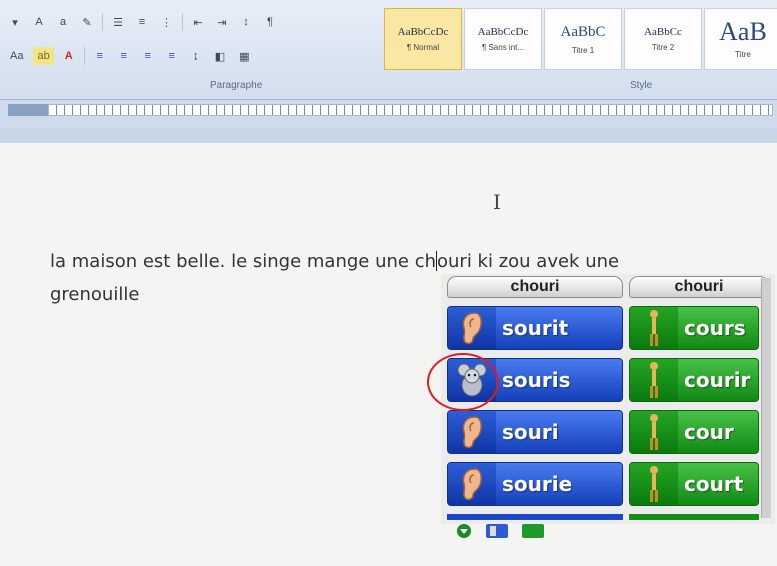 This screenshot has height=566, width=777. I want to click on clear-format-icon: ✎, so click(87, 22).